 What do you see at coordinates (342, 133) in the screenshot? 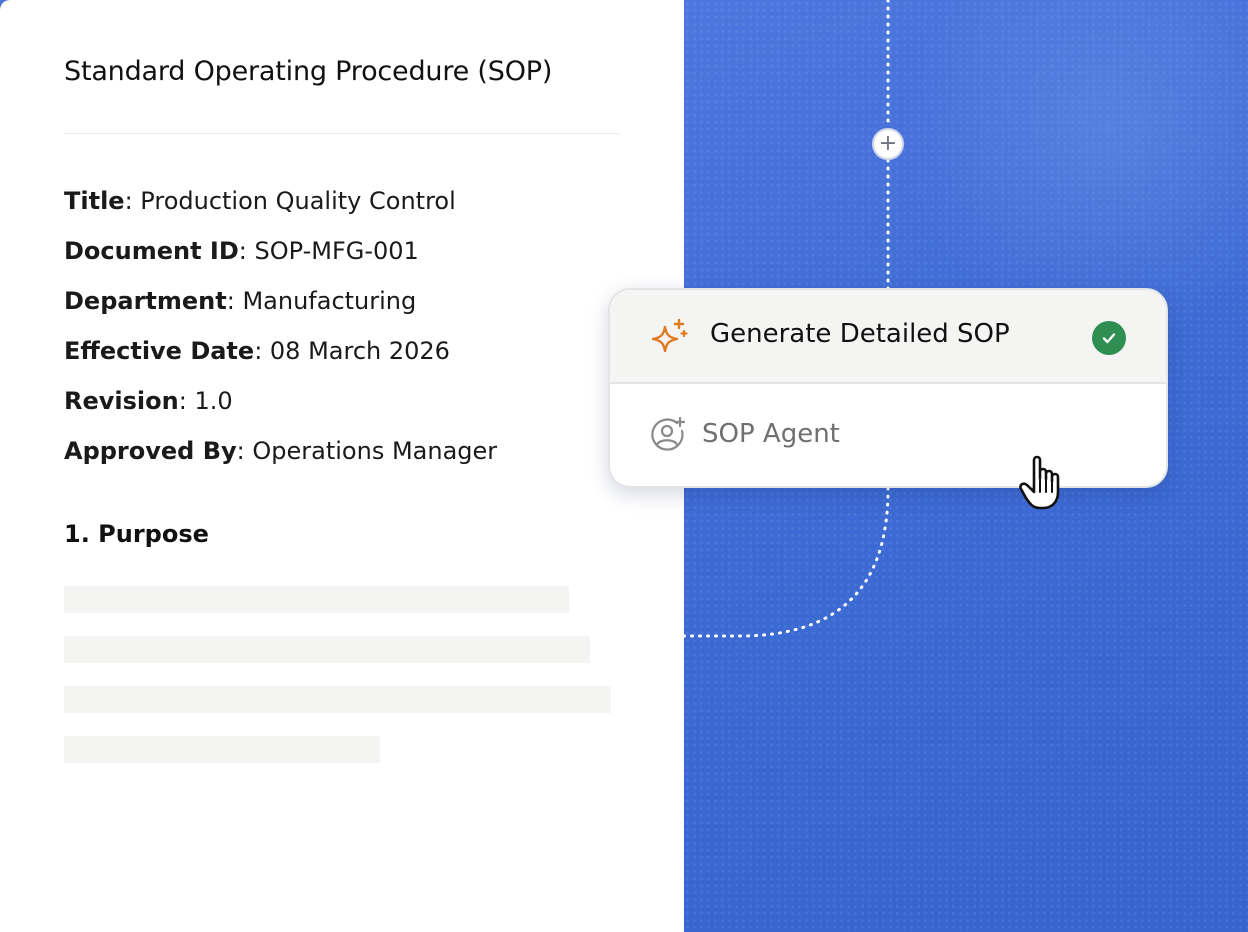
I see `title-divider` at bounding box center [342, 133].